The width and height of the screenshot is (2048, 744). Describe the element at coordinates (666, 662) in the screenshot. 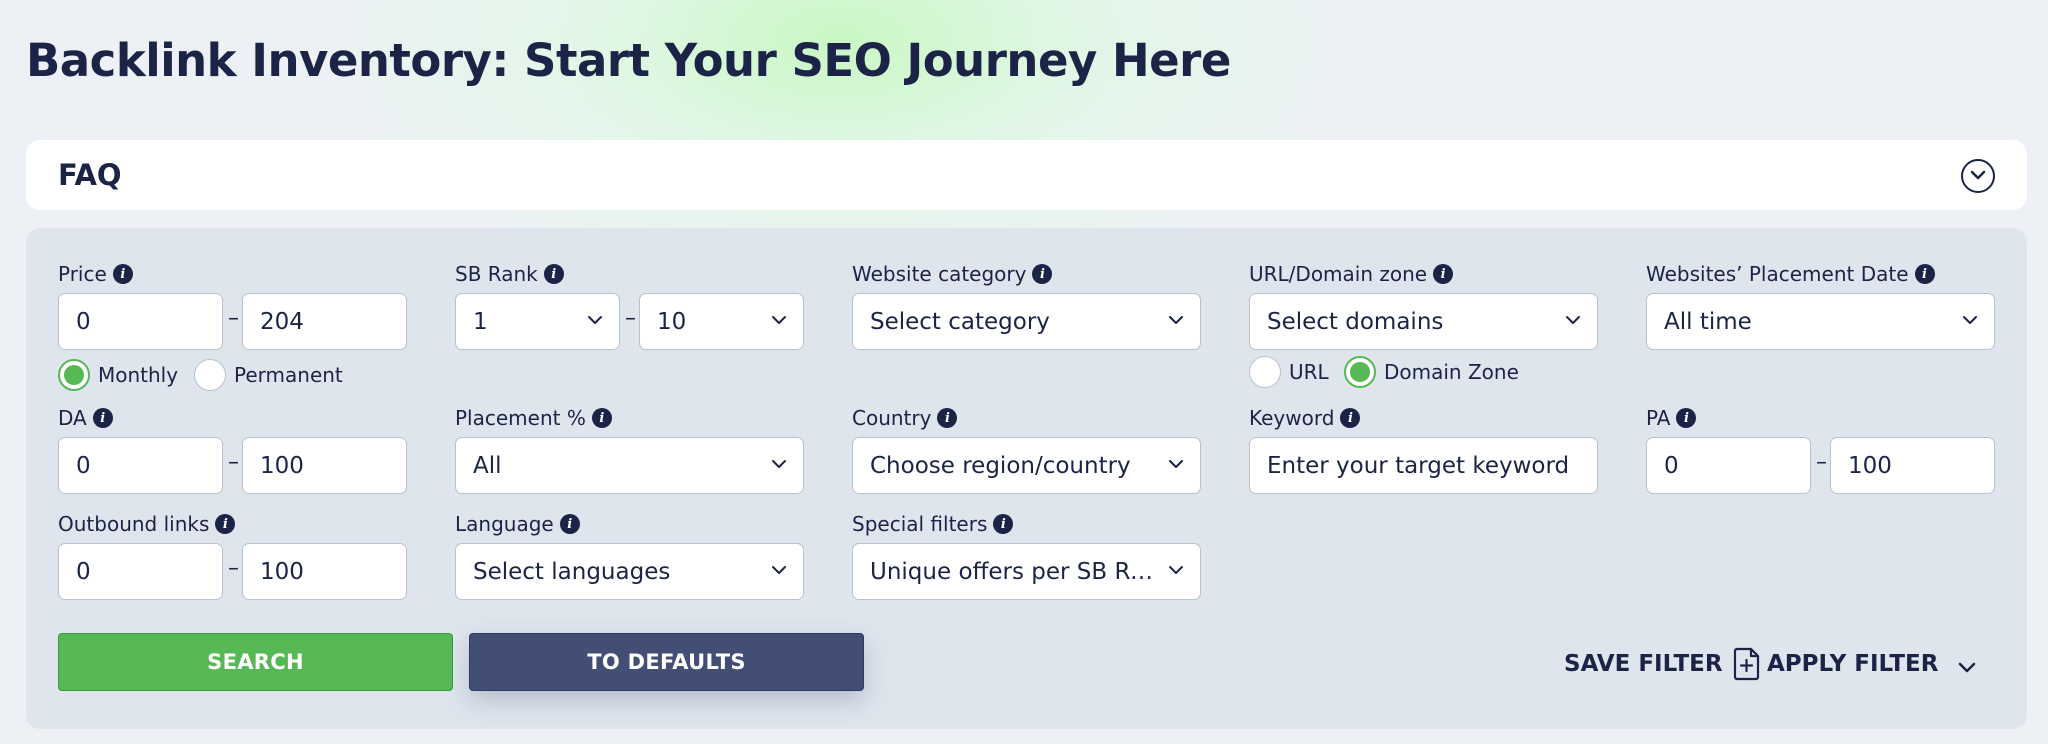

I see `to-defaults-button: TO DEFAULTS` at that location.